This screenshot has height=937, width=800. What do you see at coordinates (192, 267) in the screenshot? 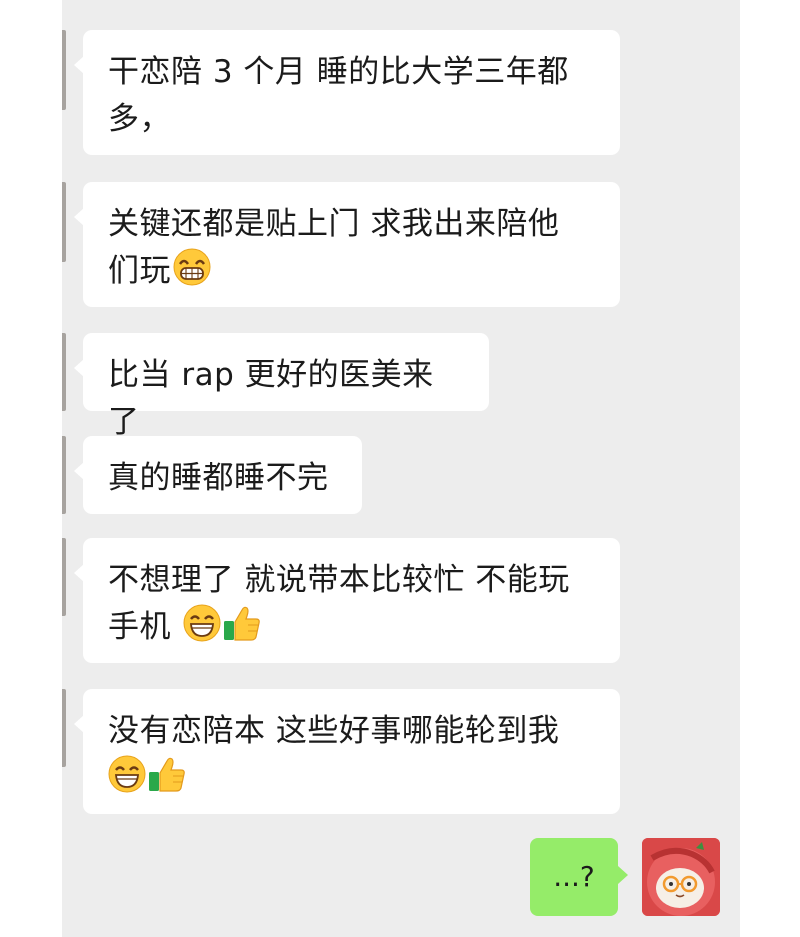
I see `grinning-face-icon` at bounding box center [192, 267].